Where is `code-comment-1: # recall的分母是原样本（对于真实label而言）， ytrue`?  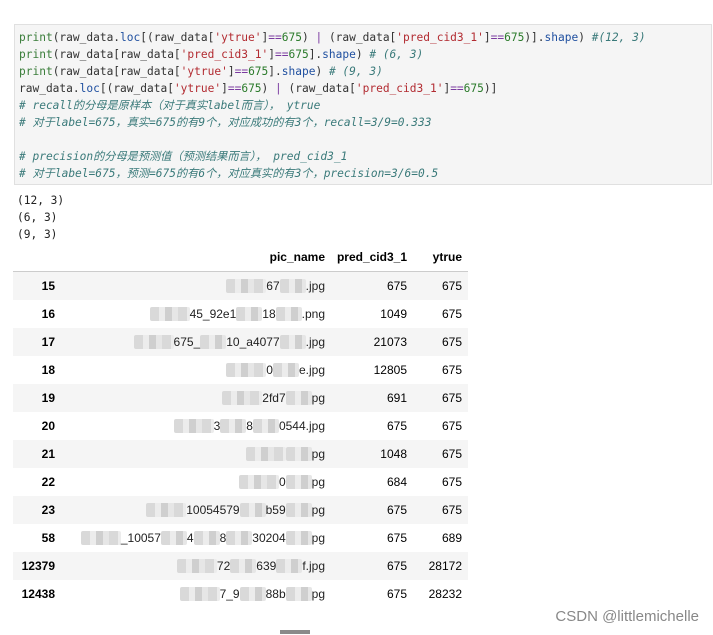
code-comment-1: # recall的分母是原样本（对于真实label而言）， ytrue is located at coordinates (170, 105).